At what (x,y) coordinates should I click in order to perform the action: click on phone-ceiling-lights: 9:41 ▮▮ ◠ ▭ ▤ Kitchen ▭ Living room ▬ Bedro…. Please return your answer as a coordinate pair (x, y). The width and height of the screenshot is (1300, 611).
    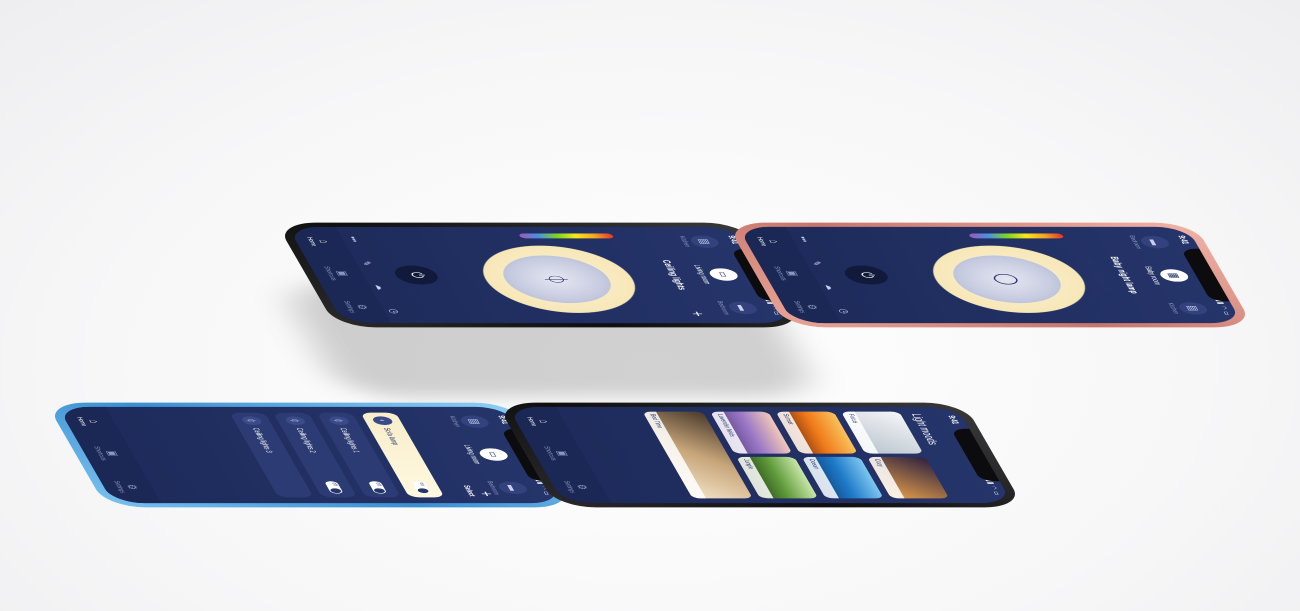
    Looking at the image, I should click on (540, 275).